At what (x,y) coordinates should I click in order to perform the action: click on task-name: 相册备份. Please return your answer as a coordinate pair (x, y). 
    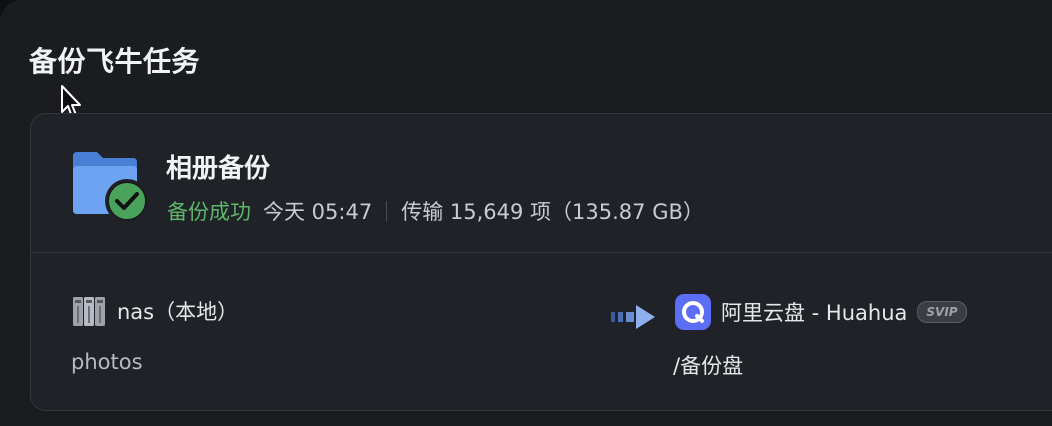
    Looking at the image, I should click on (218, 169).